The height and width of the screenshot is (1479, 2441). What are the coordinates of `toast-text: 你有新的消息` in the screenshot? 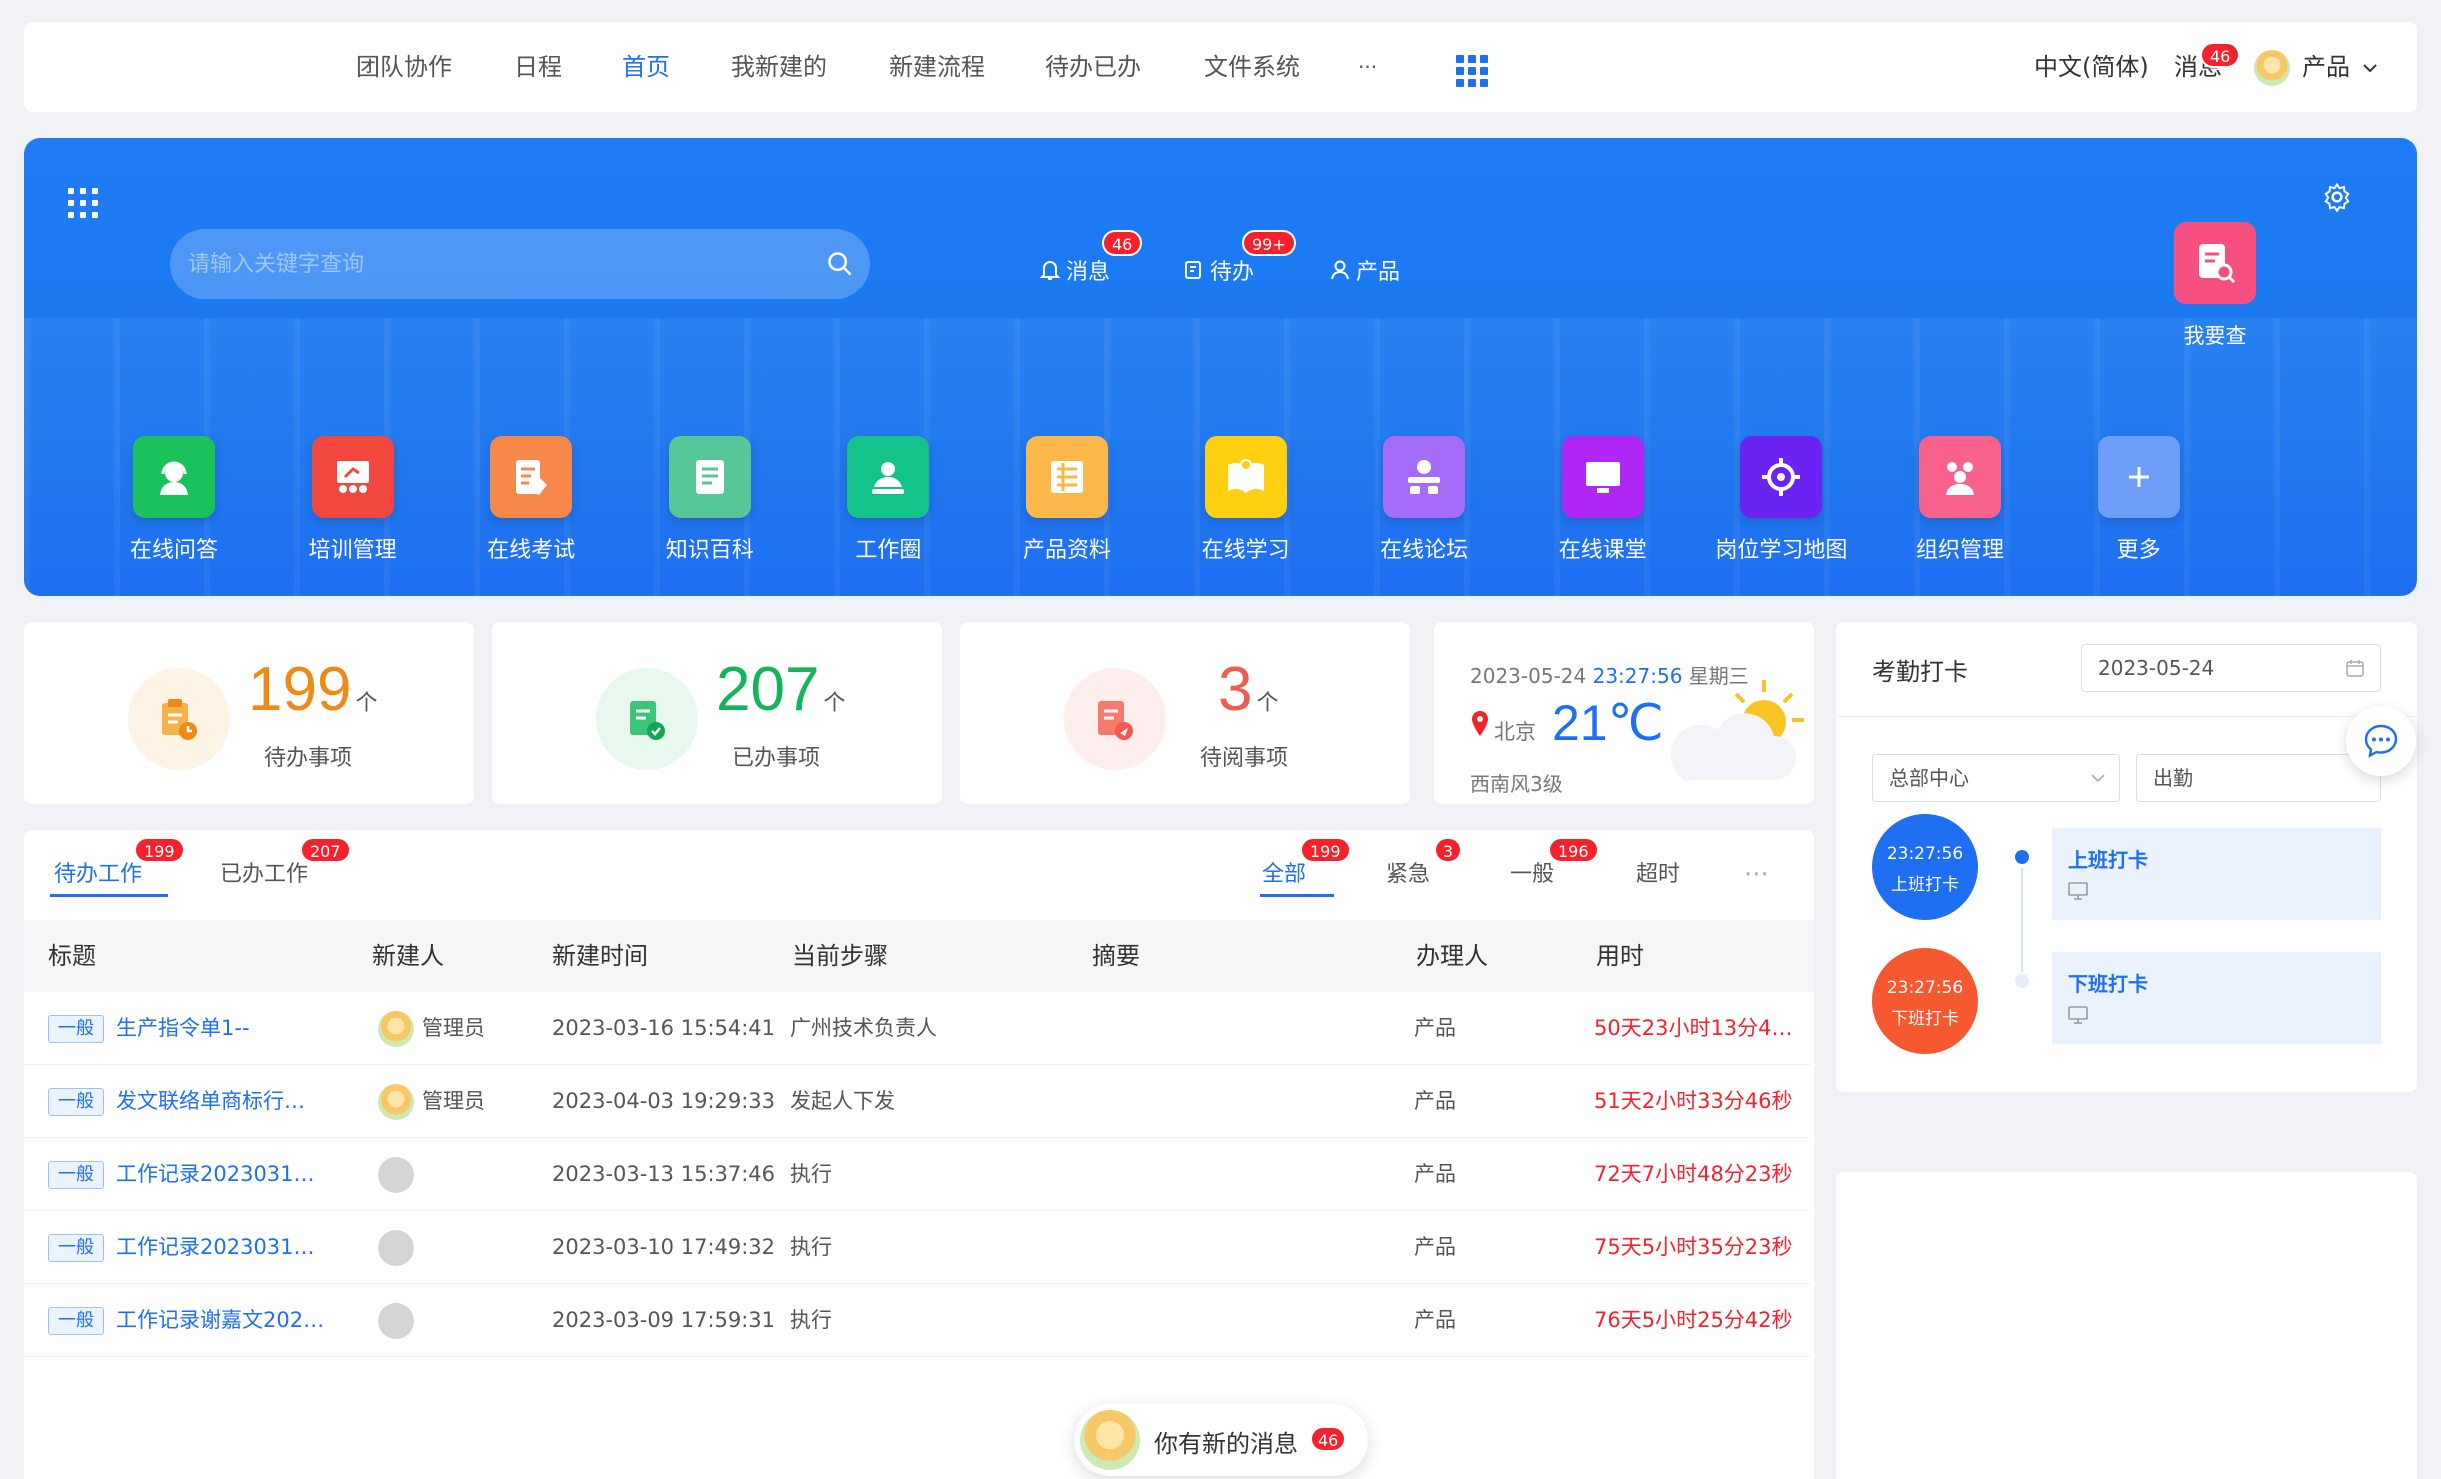 It's located at (1226, 1444).